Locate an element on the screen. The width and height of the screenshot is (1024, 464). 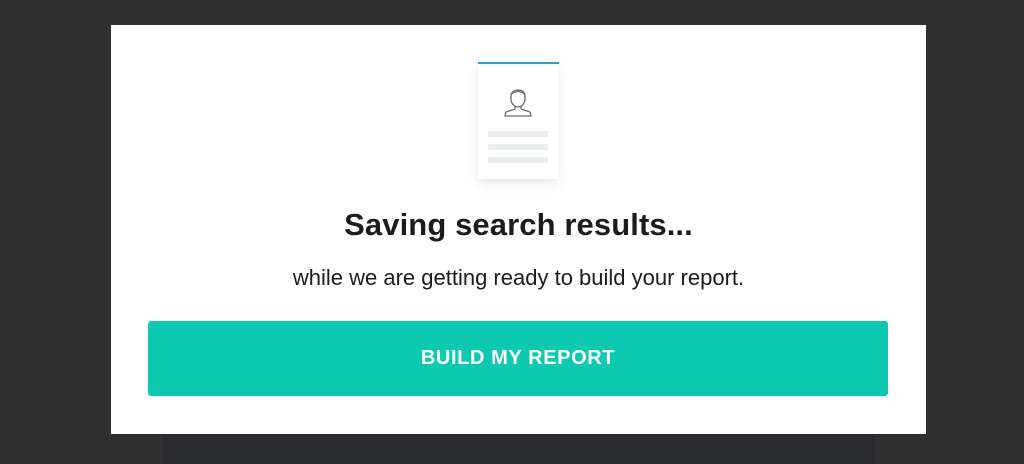
build-my-report-button: BUILD MY REPORT is located at coordinates (518, 358).